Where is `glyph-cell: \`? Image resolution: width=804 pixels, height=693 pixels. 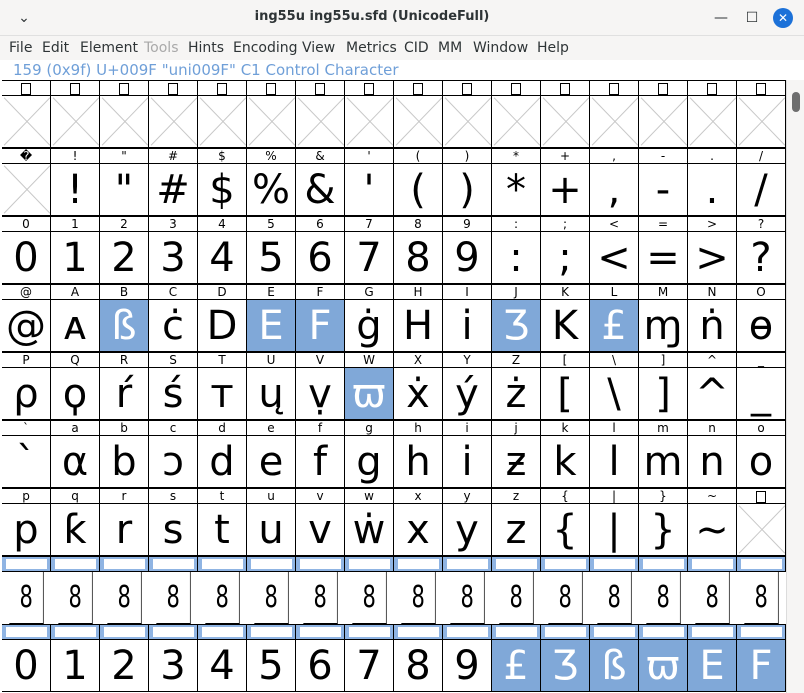
glyph-cell: \ is located at coordinates (614, 394).